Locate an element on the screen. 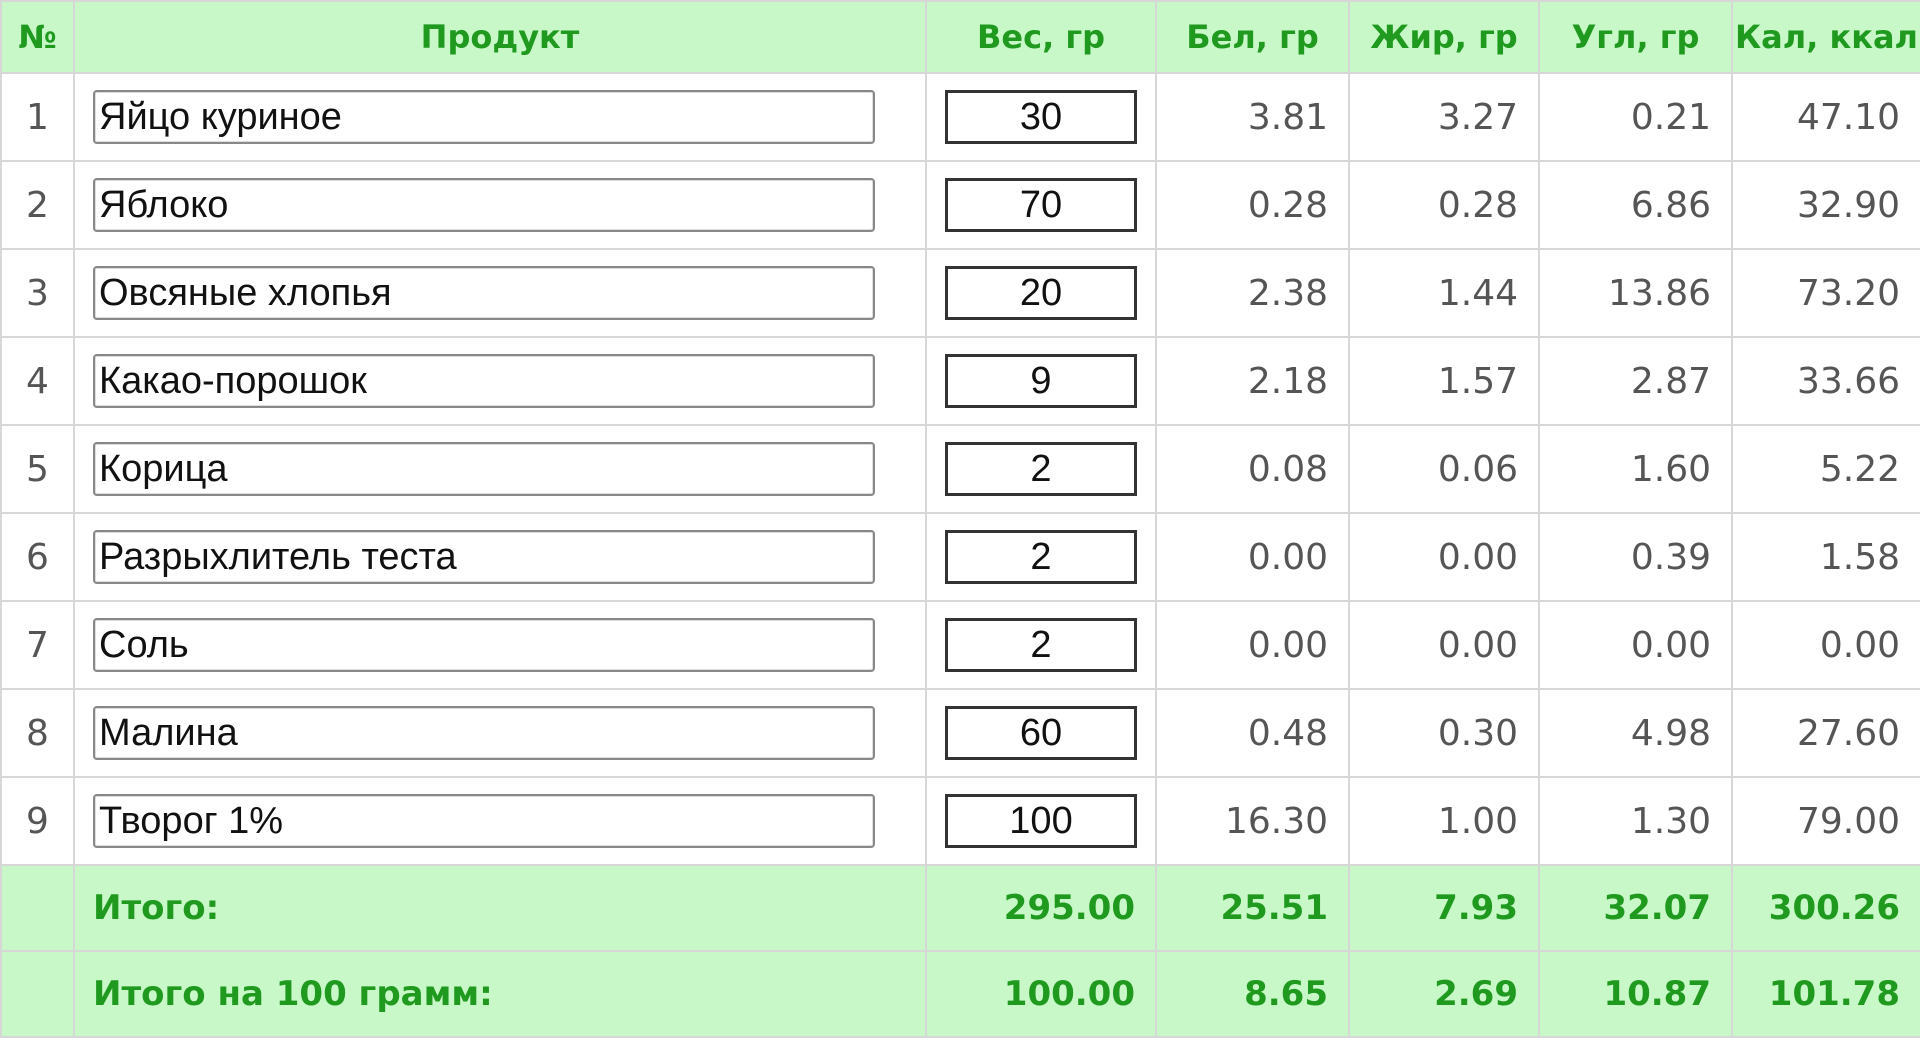 The image size is (1920, 1038). totals-label: Итого: is located at coordinates (500, 908).